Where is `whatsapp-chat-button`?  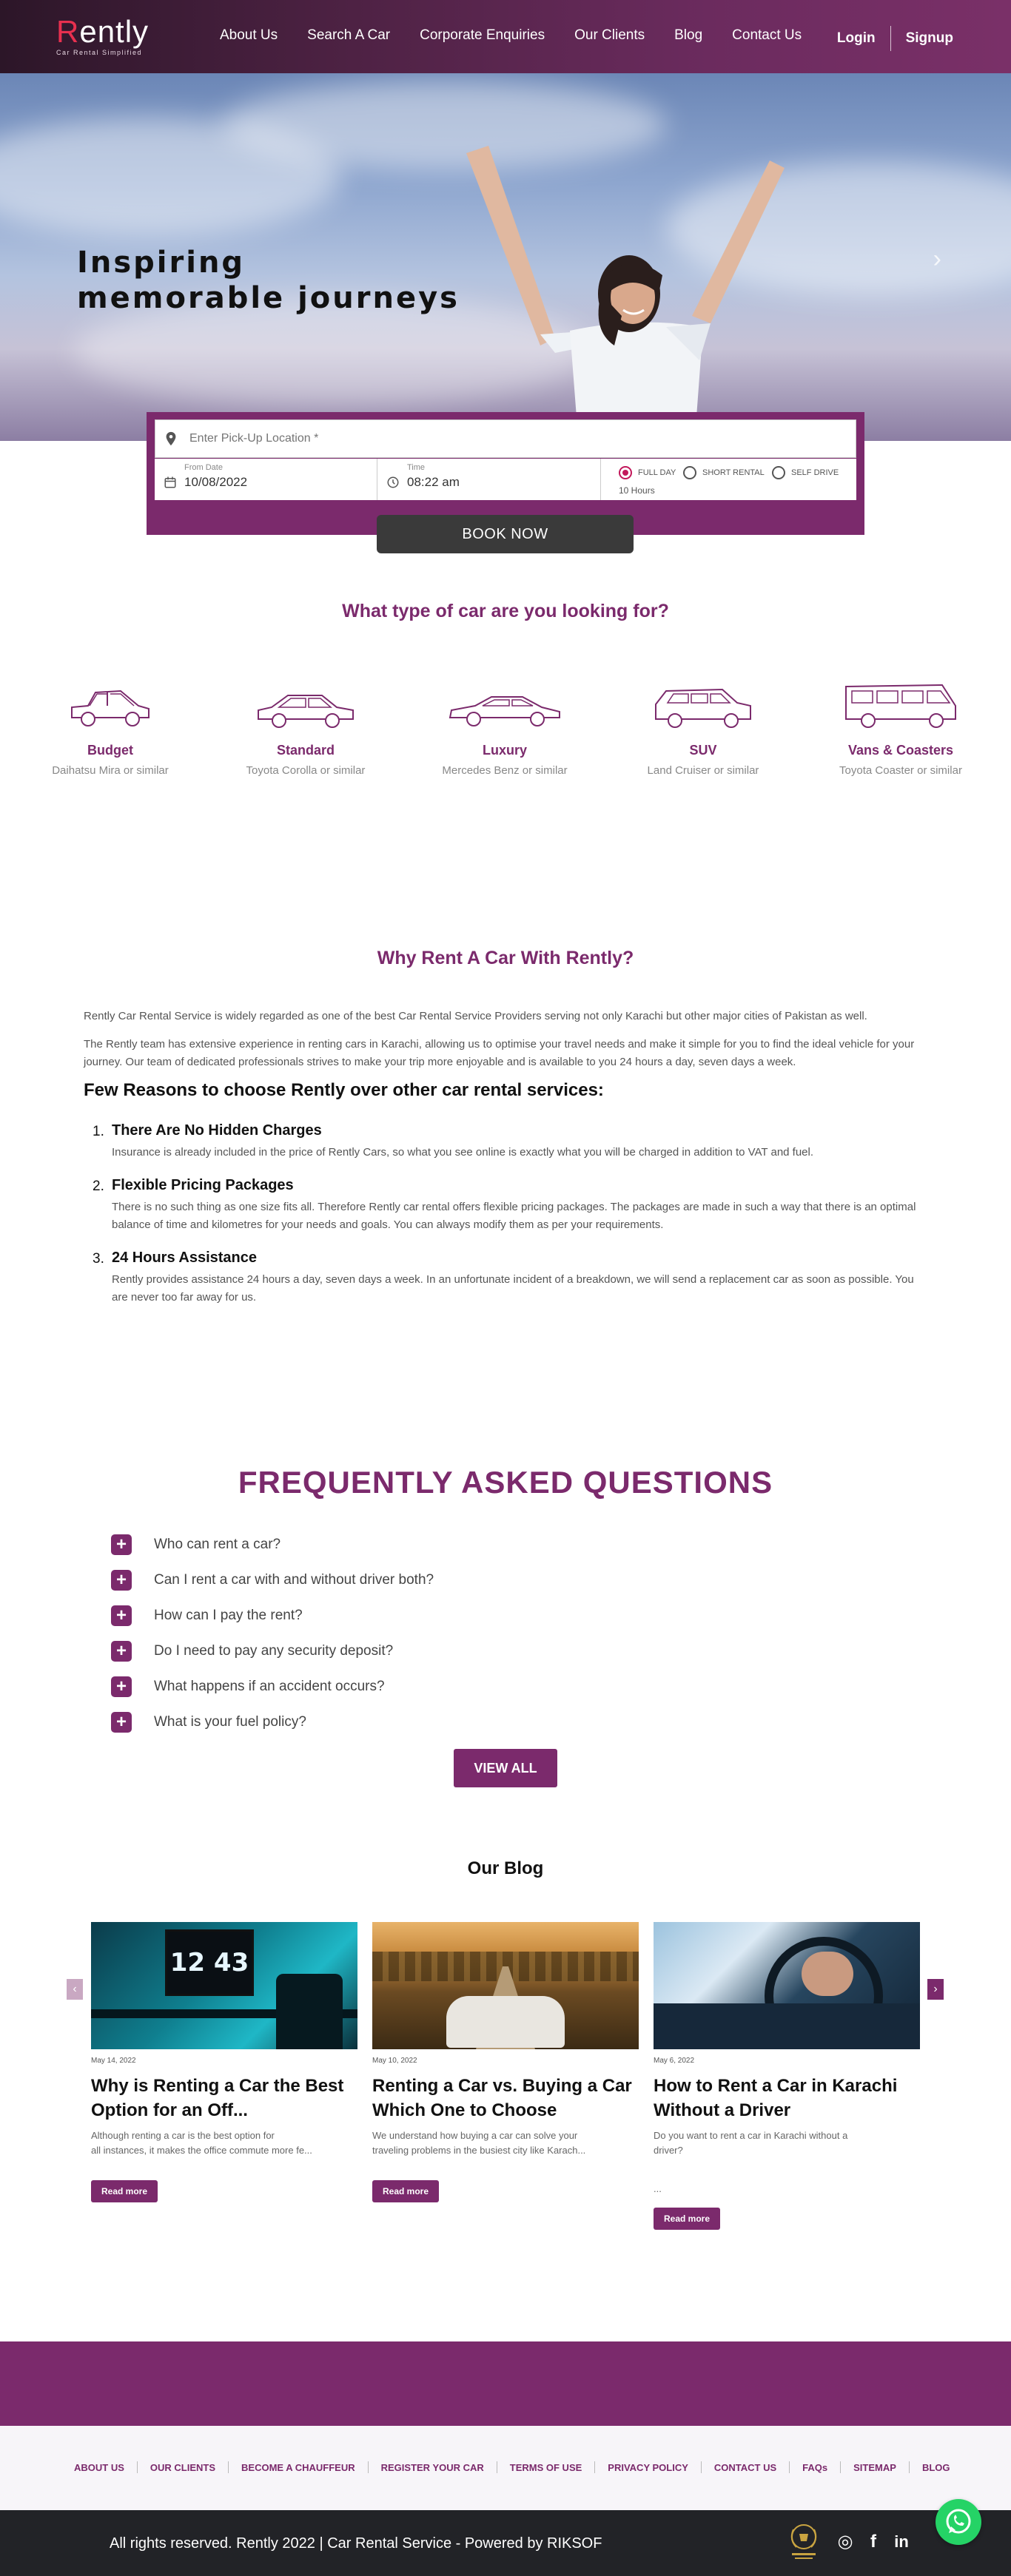 whatsapp-chat-button is located at coordinates (958, 2522).